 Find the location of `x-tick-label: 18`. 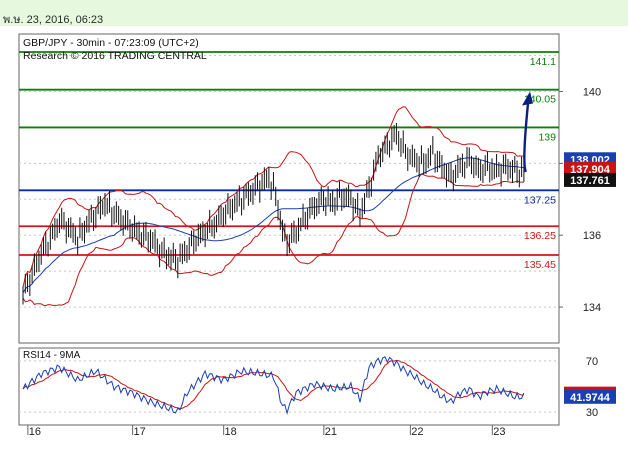

x-tick-label: 18 is located at coordinates (231, 432).